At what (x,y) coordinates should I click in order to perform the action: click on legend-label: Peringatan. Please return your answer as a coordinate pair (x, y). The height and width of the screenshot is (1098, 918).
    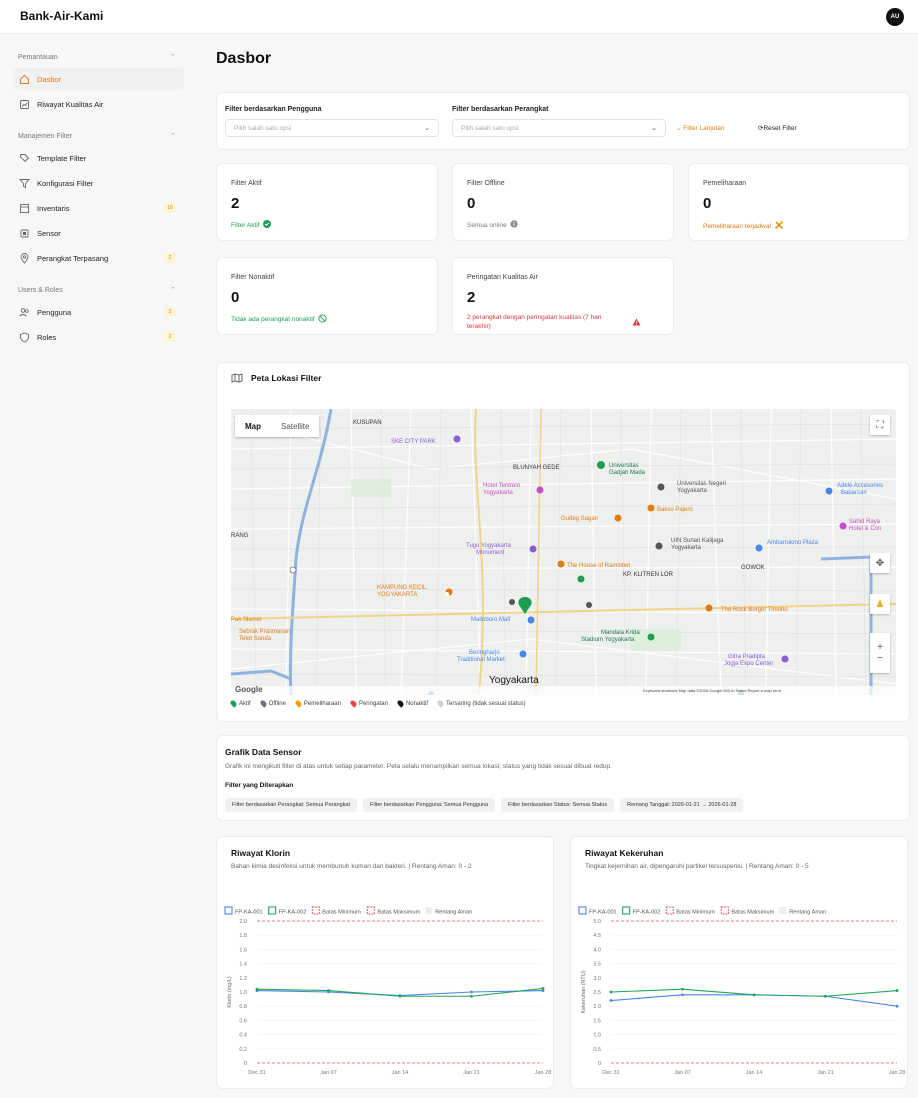
    Looking at the image, I should click on (373, 703).